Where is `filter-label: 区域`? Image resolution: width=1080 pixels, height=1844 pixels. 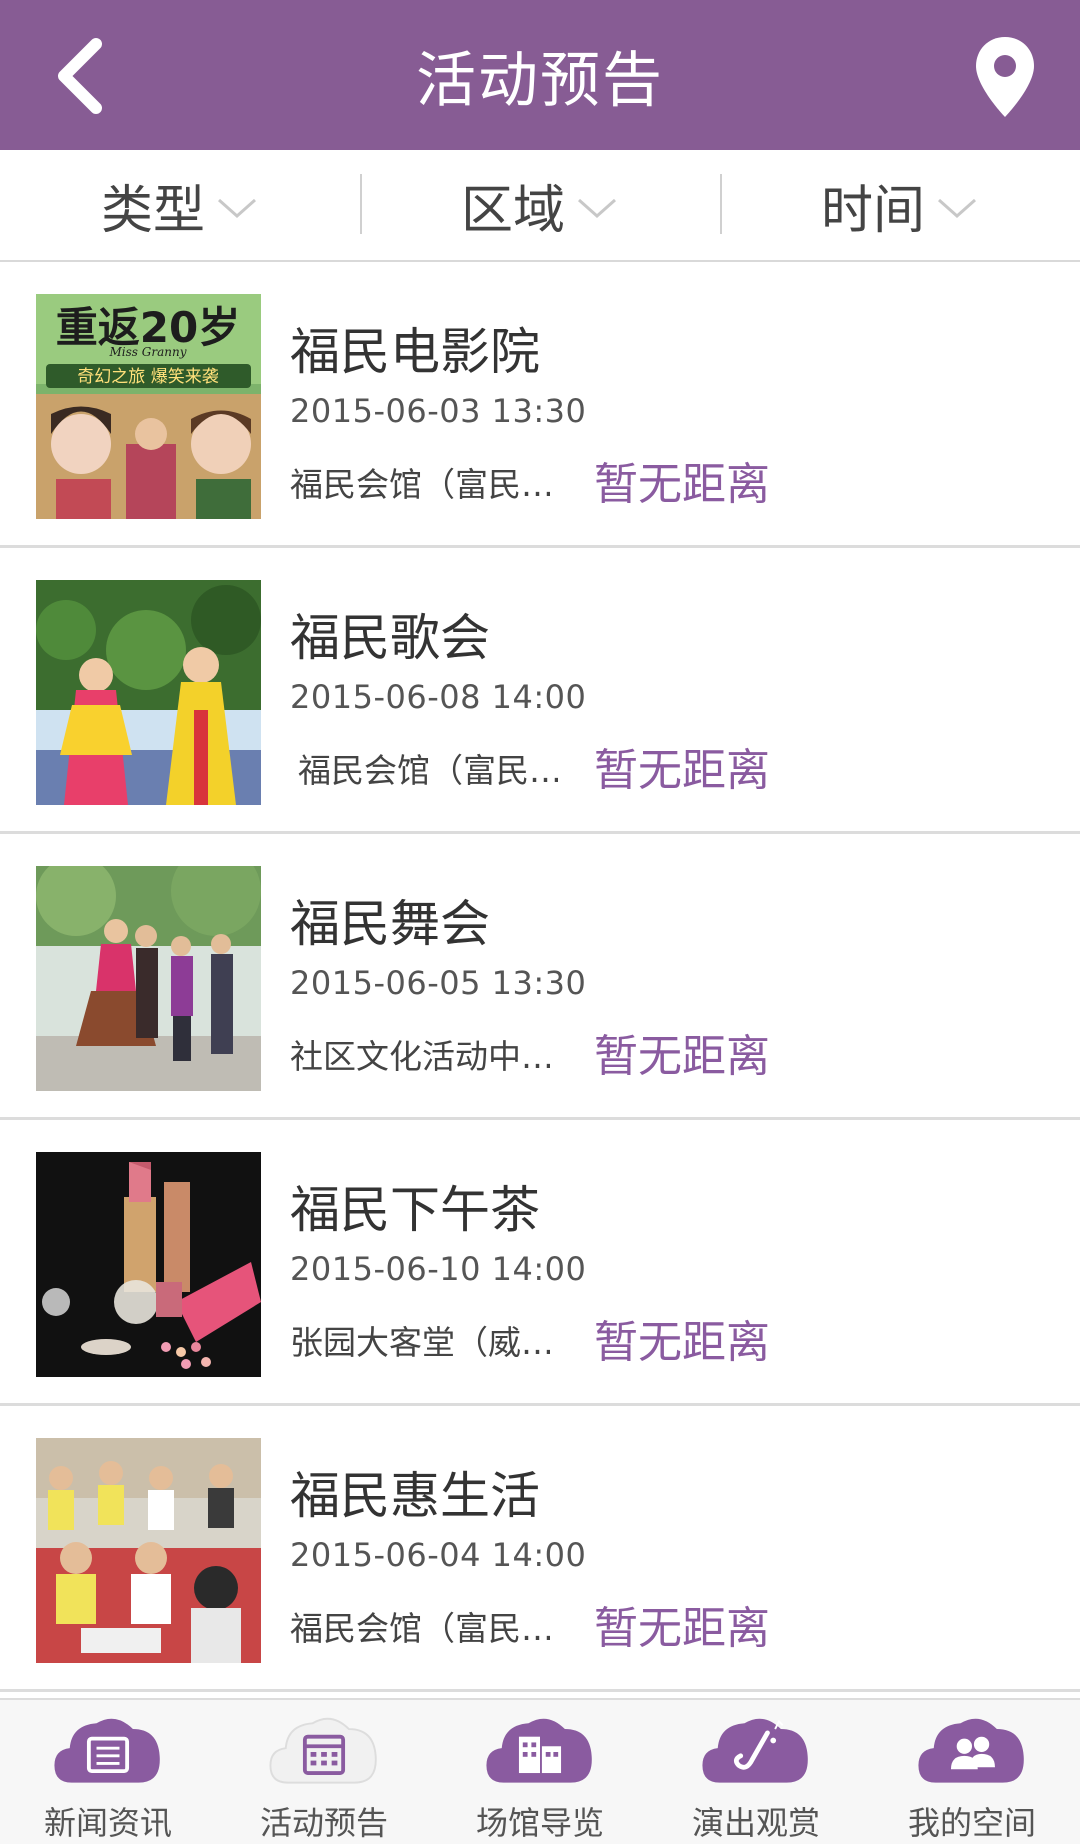 filter-label: 区域 is located at coordinates (512, 210).